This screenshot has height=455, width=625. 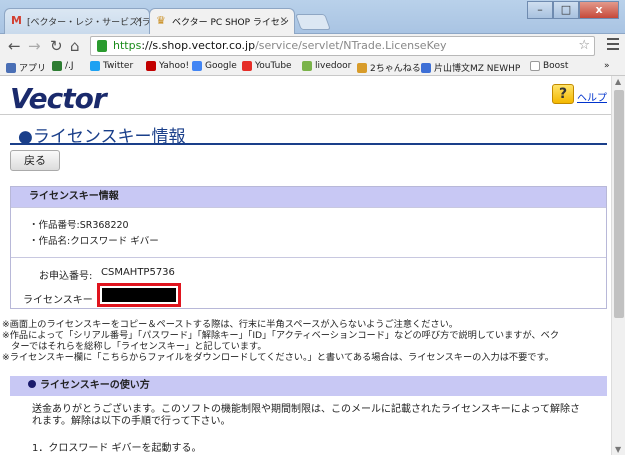 I want to click on bookmark-dotj: /.J, so click(x=63, y=66).